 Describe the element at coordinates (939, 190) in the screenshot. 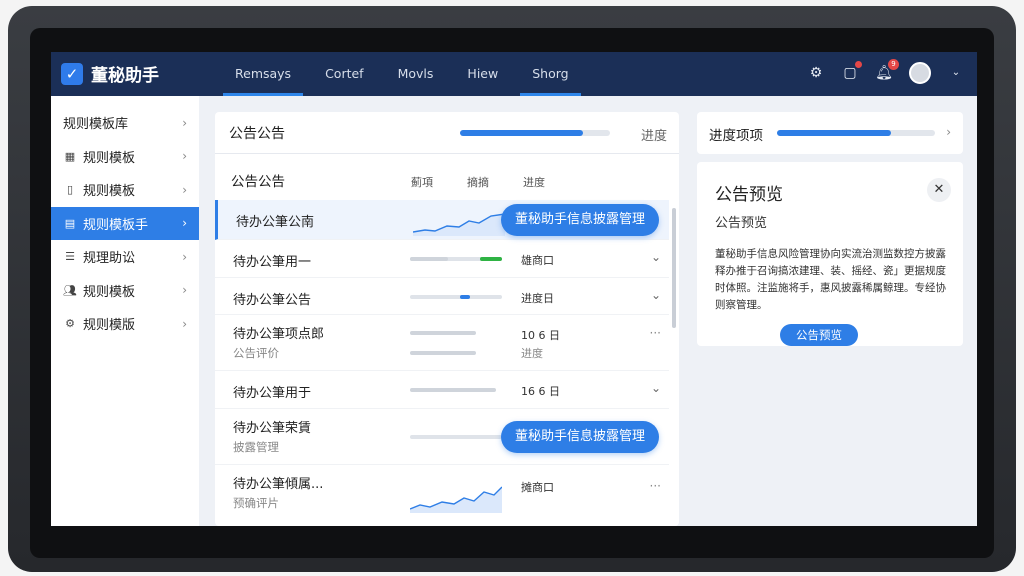

I see `close-icon: ✕` at that location.